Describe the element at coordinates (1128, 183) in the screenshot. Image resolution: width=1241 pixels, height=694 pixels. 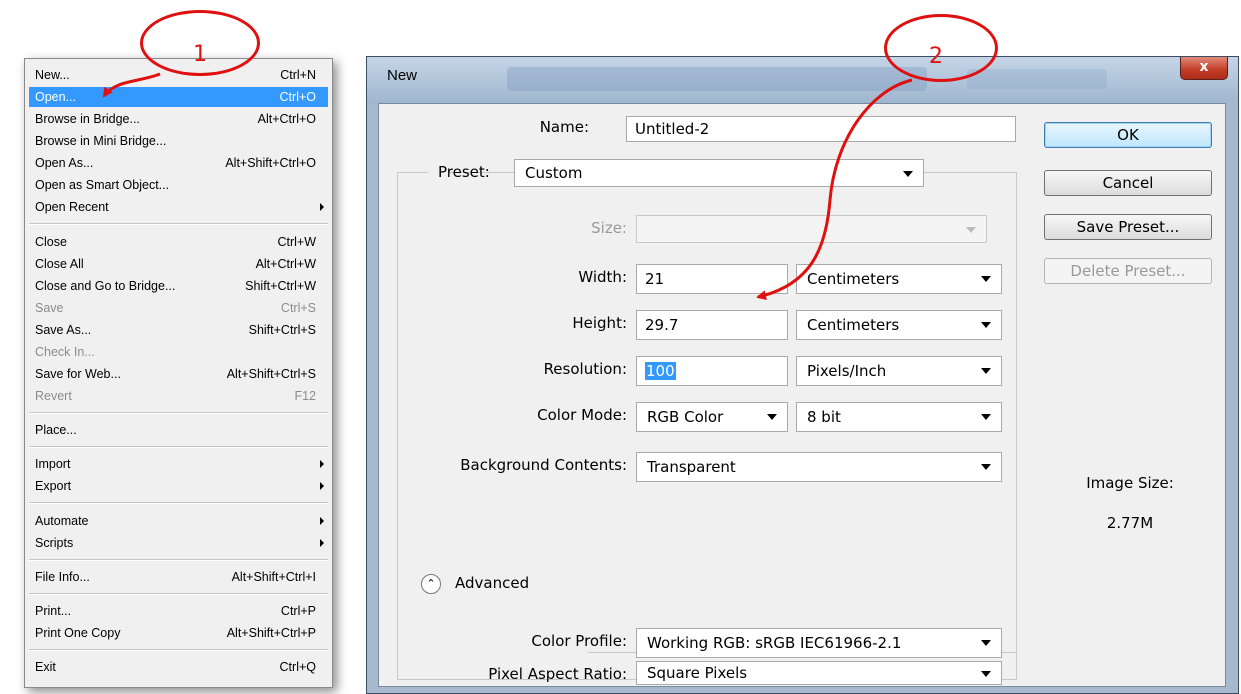
I see `cancel-button: Cancel` at that location.